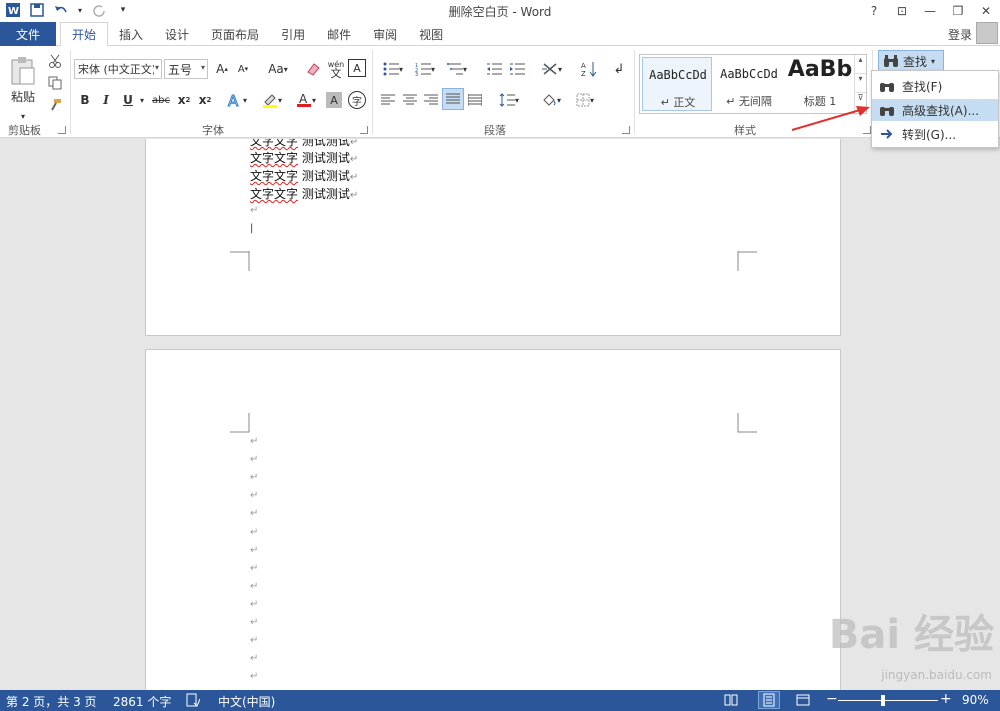  What do you see at coordinates (278, 69) in the screenshot?
I see `change-case-button: Aa ▾` at bounding box center [278, 69].